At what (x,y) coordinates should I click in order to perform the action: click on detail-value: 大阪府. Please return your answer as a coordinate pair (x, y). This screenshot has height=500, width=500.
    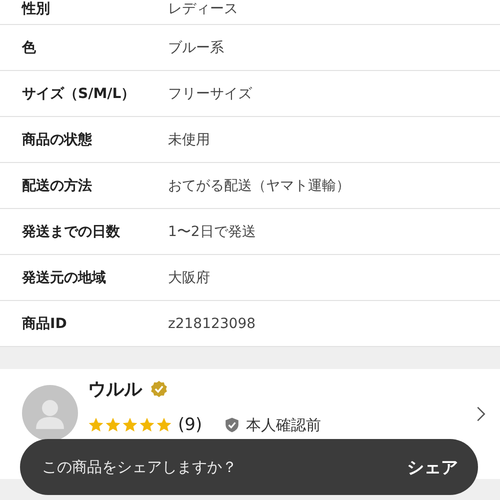
    Looking at the image, I should click on (189, 277).